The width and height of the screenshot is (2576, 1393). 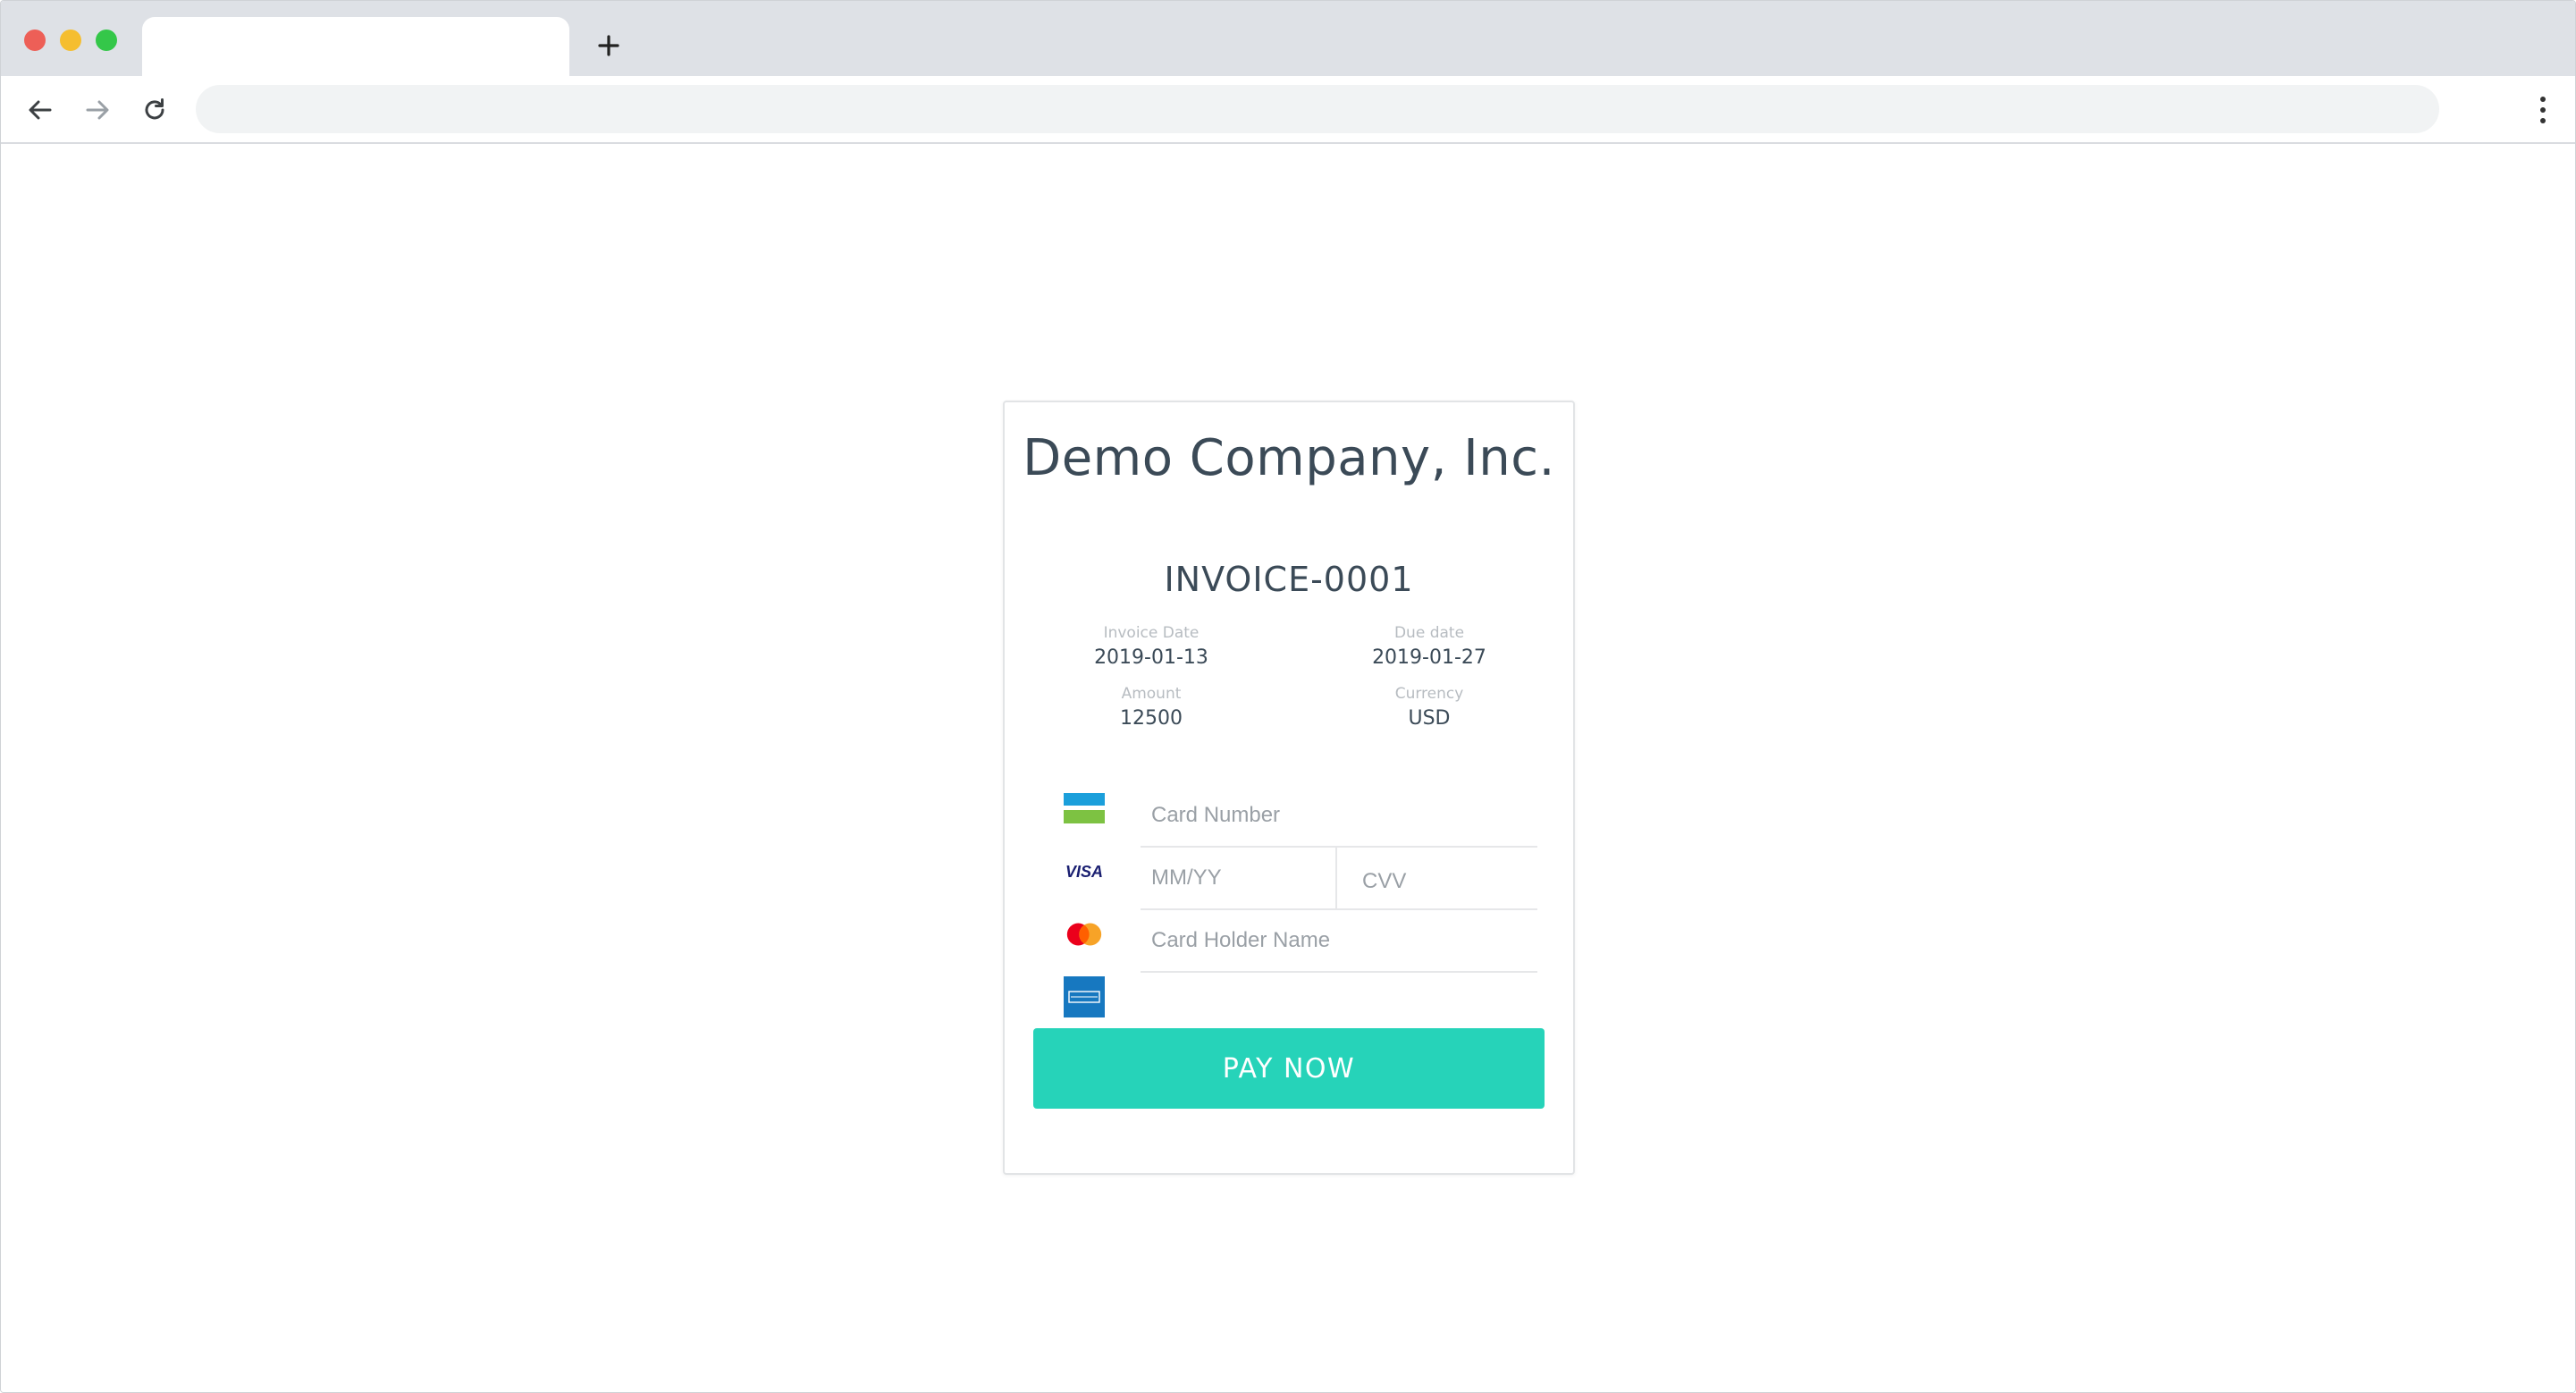 I want to click on amex-icon, so click(x=1085, y=996).